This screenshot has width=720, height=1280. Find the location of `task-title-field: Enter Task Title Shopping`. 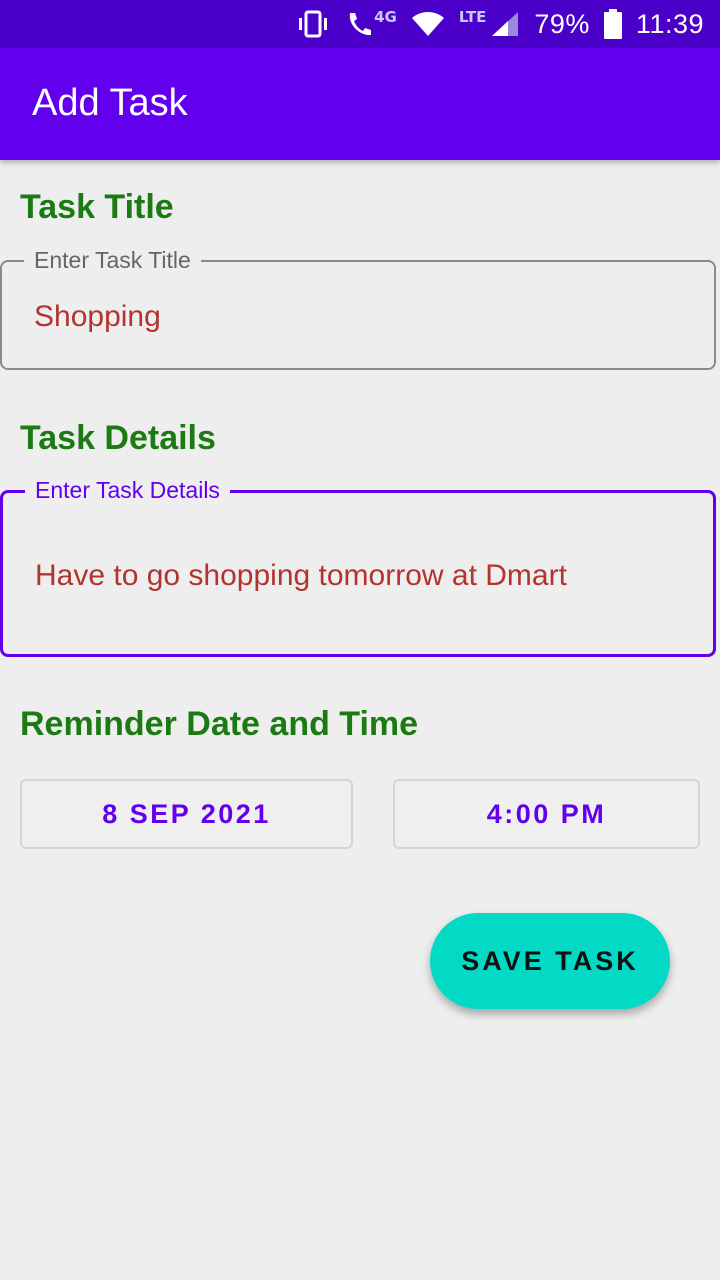

task-title-field: Enter Task Title Shopping is located at coordinates (358, 308).